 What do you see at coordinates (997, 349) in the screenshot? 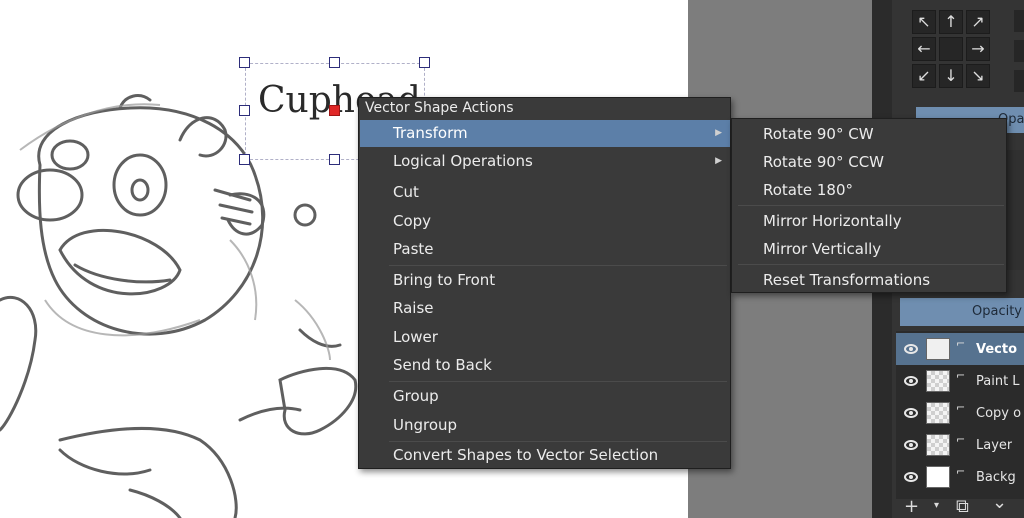
I see `layer-name: Vecto` at bounding box center [997, 349].